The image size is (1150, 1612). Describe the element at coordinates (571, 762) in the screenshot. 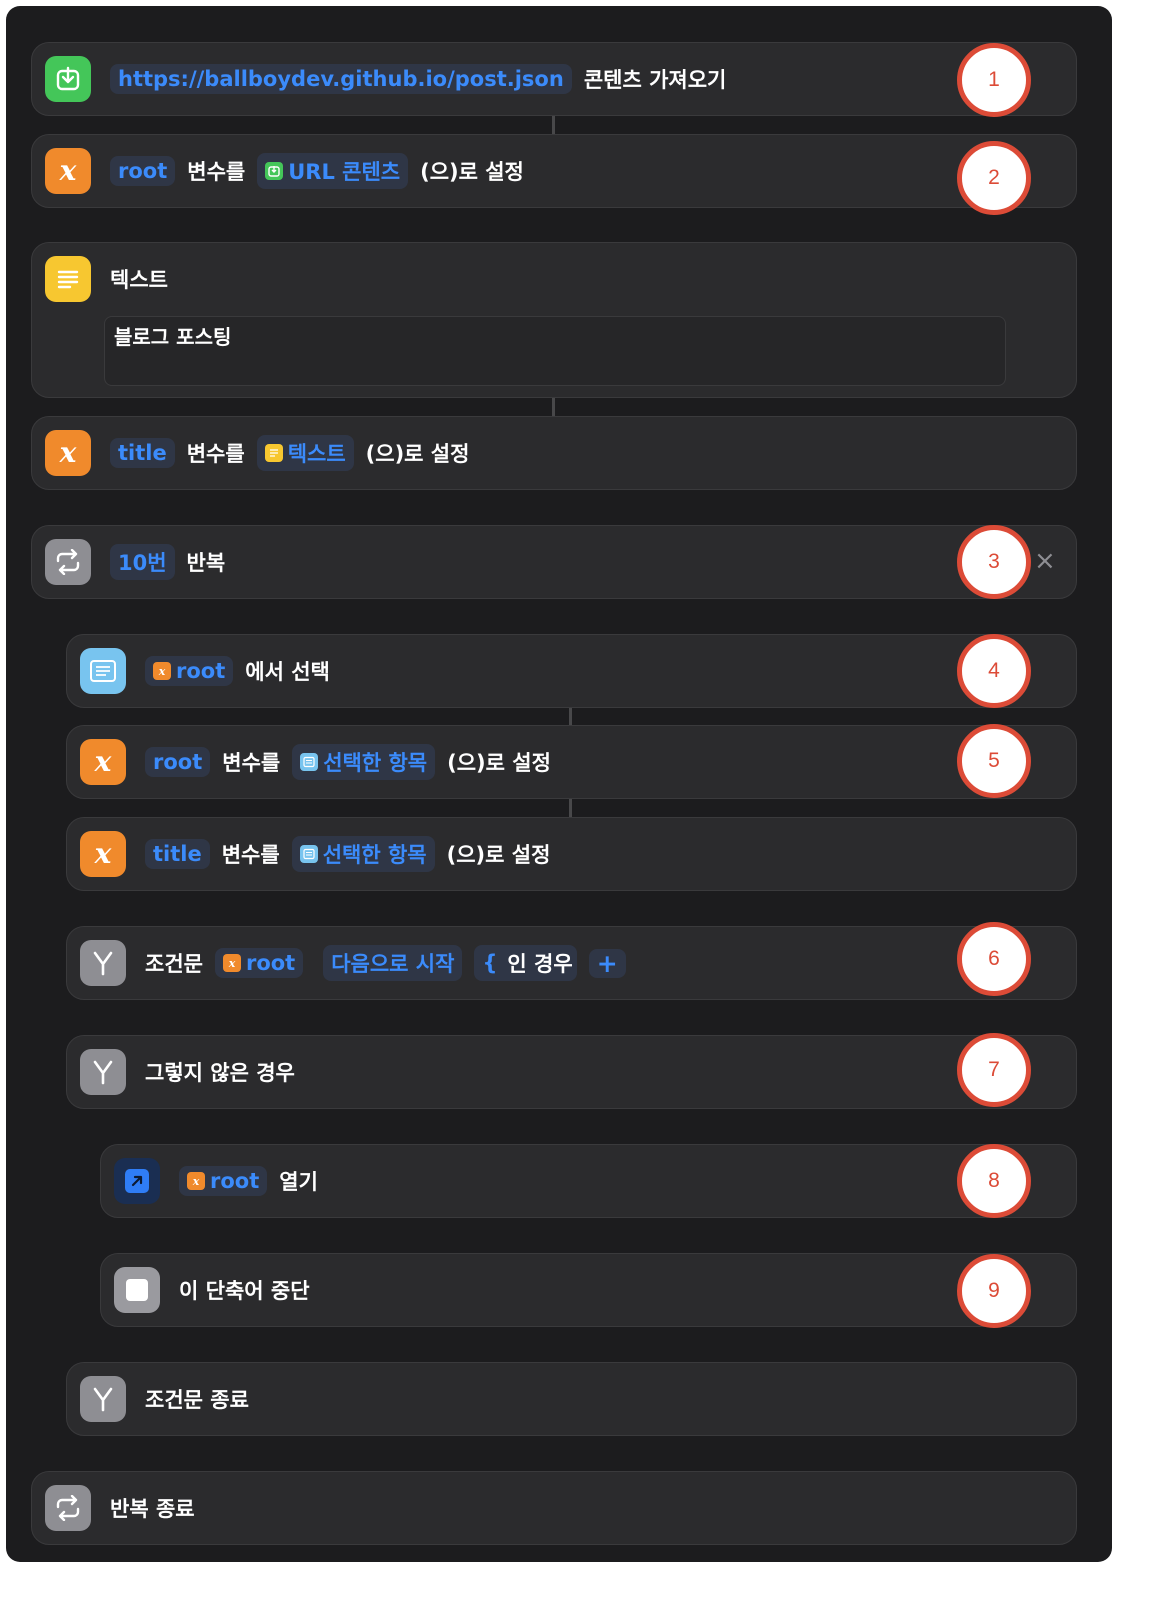

I see `action-set-variable: x root 변수를 선택한 항목 (으)로 설정` at that location.